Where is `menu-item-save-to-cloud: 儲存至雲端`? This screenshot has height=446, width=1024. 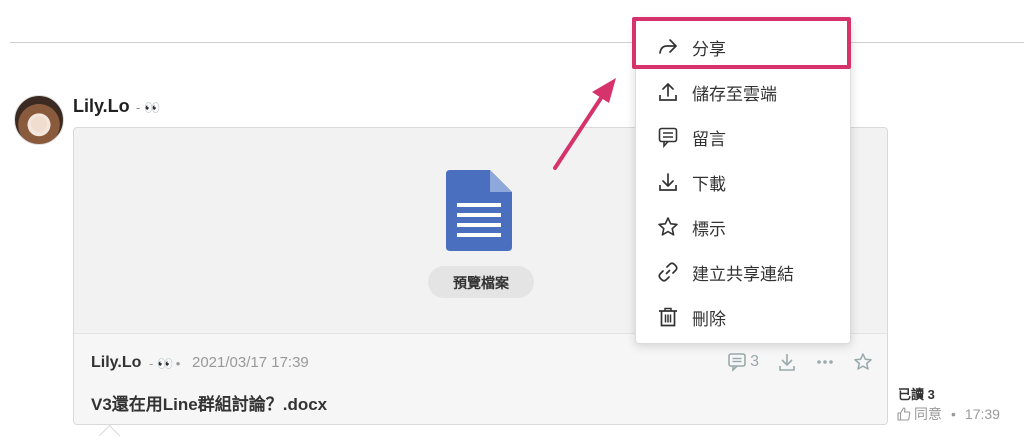
menu-item-save-to-cloud: 儲存至雲端 is located at coordinates (743, 92).